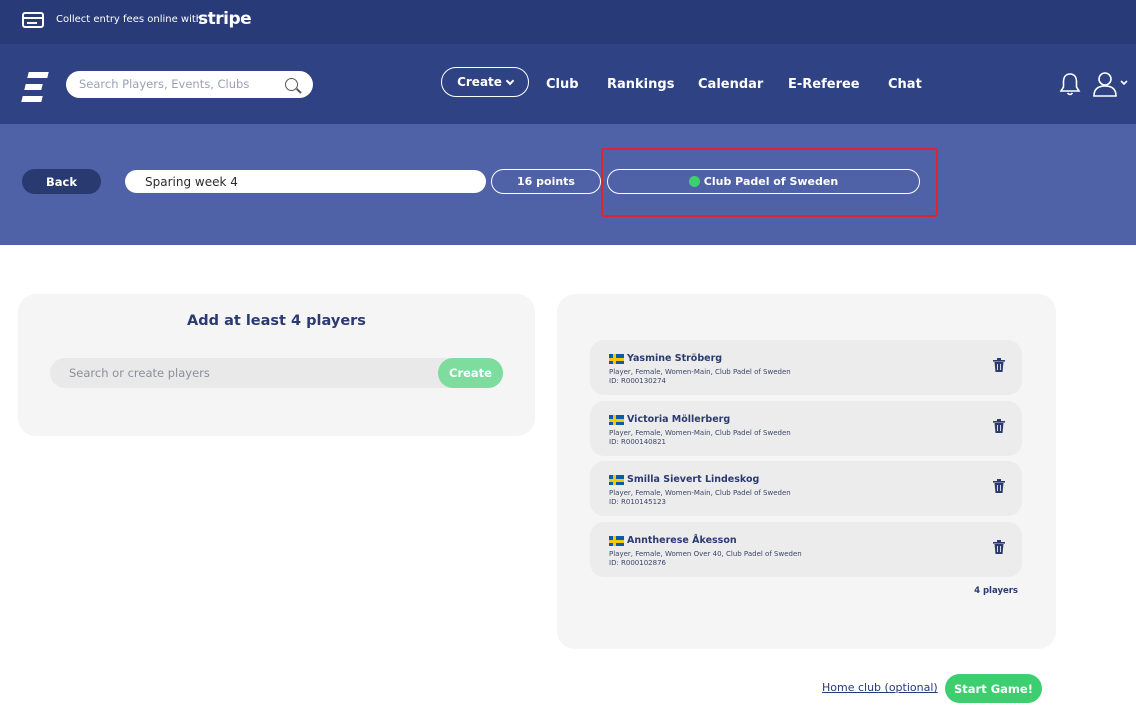 This screenshot has width=1136, height=717. Describe the element at coordinates (993, 688) in the screenshot. I see `start-game-button: Start Game!` at that location.